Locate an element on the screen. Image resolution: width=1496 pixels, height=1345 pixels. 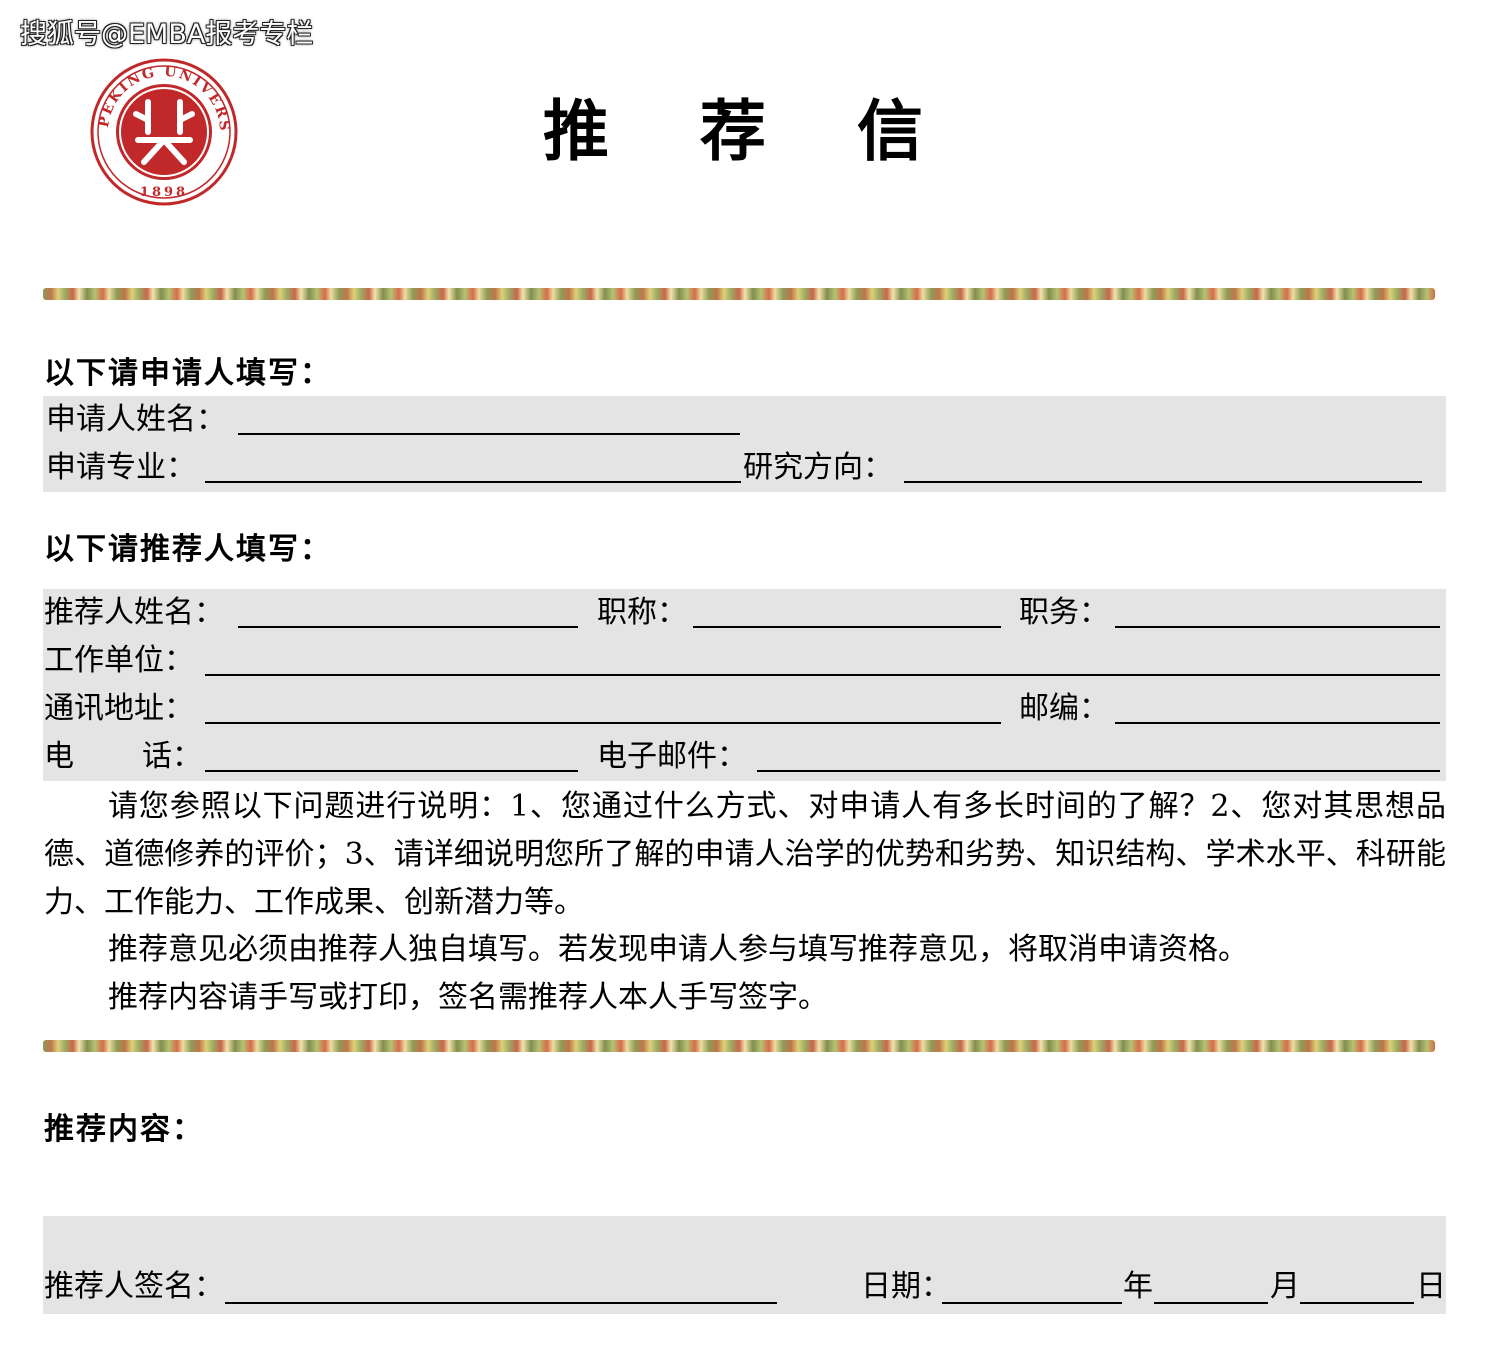
recommender-name-field is located at coordinates (408, 627).